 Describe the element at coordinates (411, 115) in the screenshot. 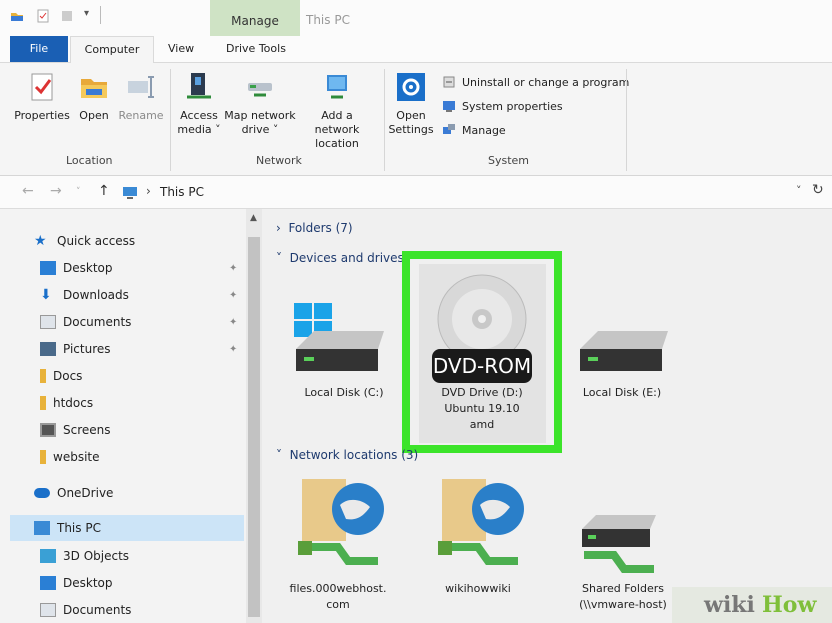

I see `open-settings-label-1: Open` at that location.